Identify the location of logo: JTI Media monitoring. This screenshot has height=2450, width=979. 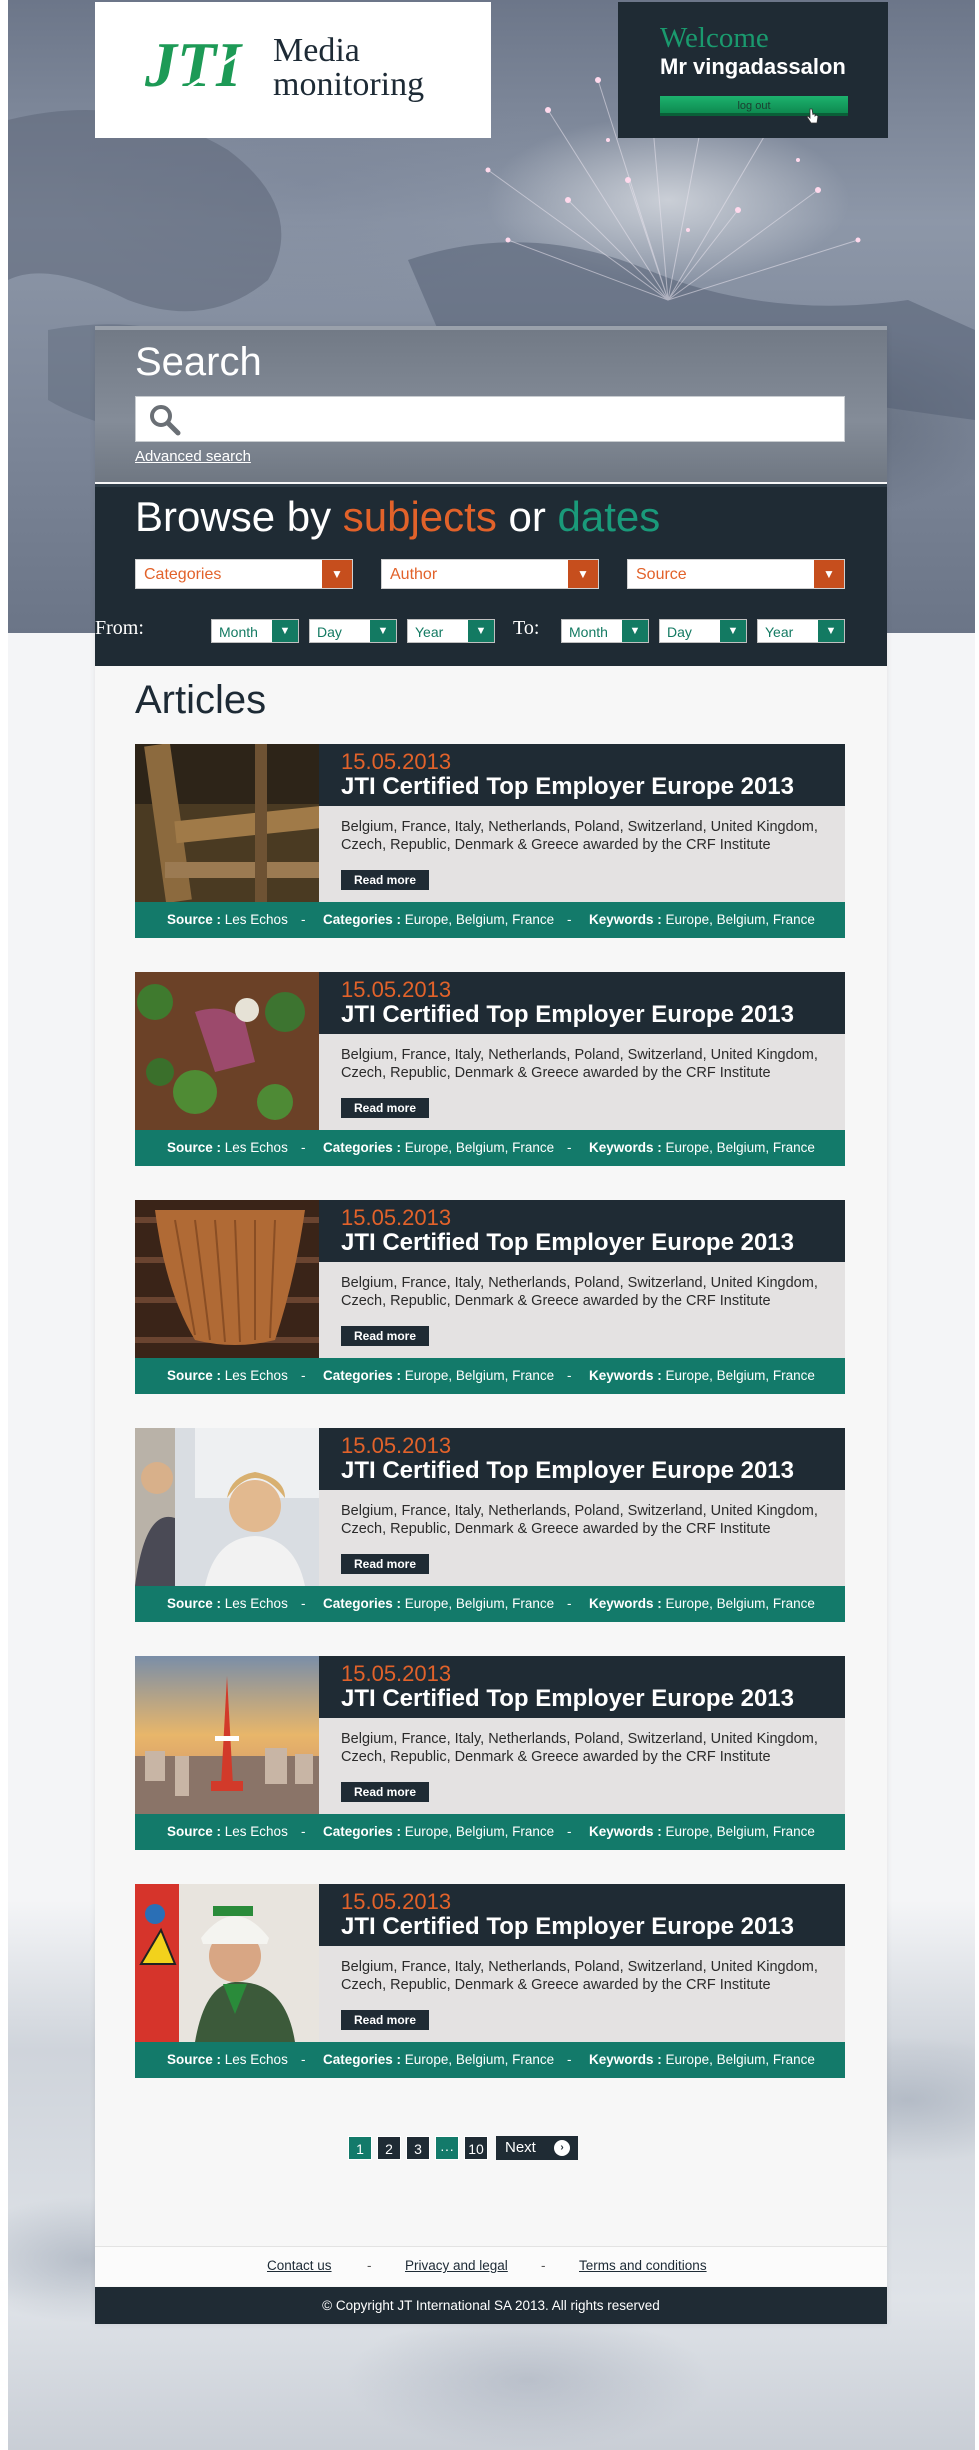
(293, 70).